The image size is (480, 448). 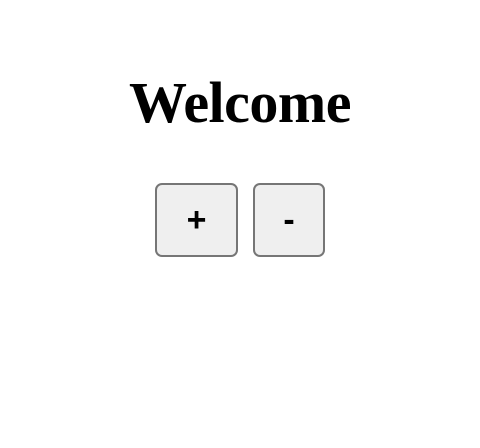 I want to click on increment-button: +, so click(x=196, y=220).